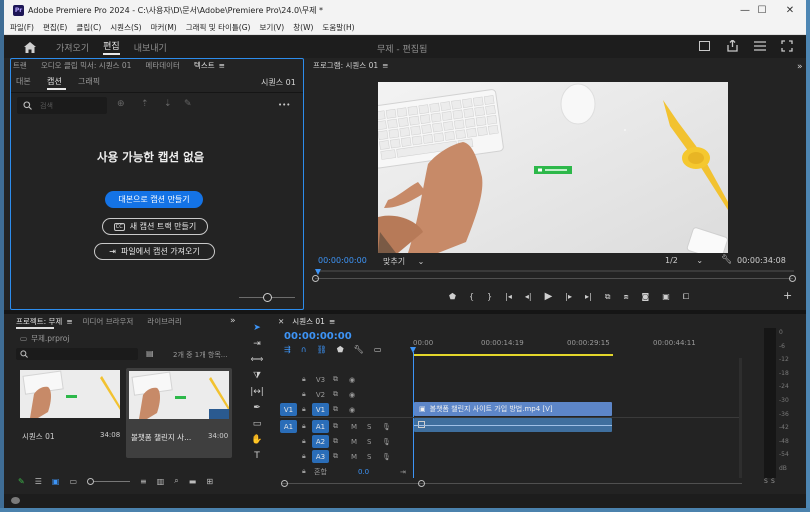  I want to click on workspaces-icon, so click(760, 46).